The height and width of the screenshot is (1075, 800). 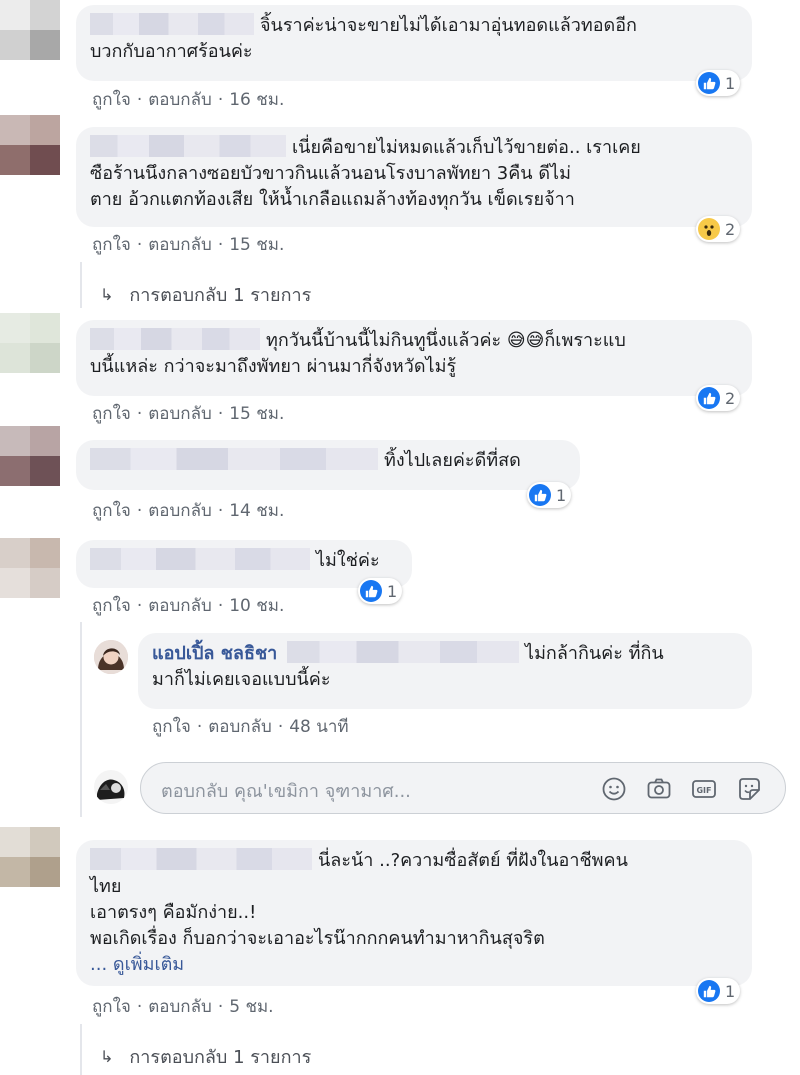 What do you see at coordinates (106, 886) in the screenshot?
I see `comment-text: ไทย` at bounding box center [106, 886].